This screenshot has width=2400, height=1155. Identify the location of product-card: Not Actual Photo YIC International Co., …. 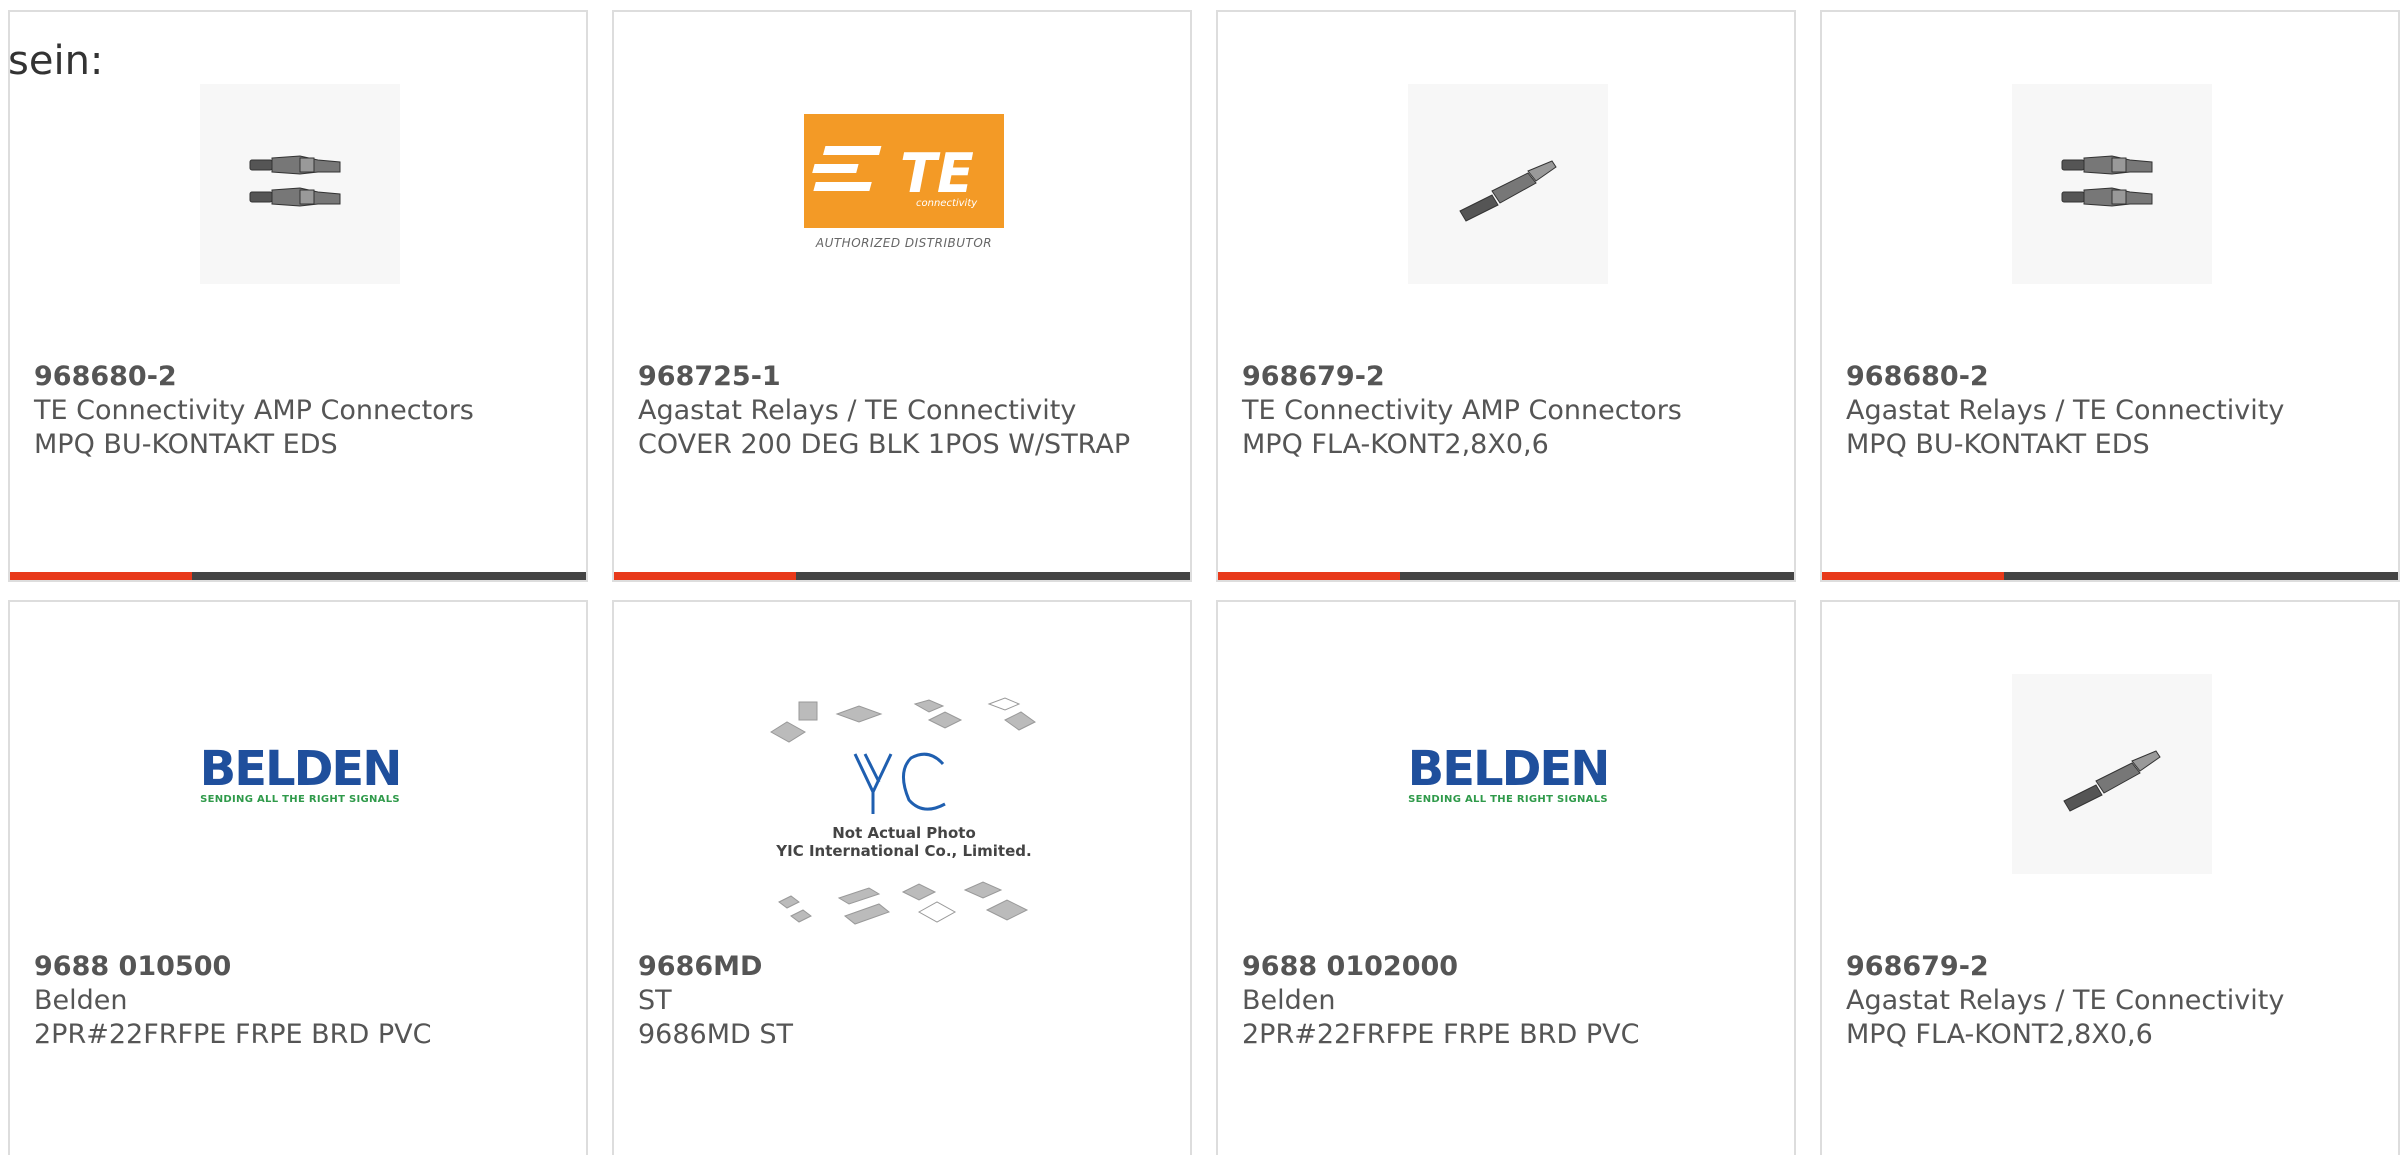
(902, 877).